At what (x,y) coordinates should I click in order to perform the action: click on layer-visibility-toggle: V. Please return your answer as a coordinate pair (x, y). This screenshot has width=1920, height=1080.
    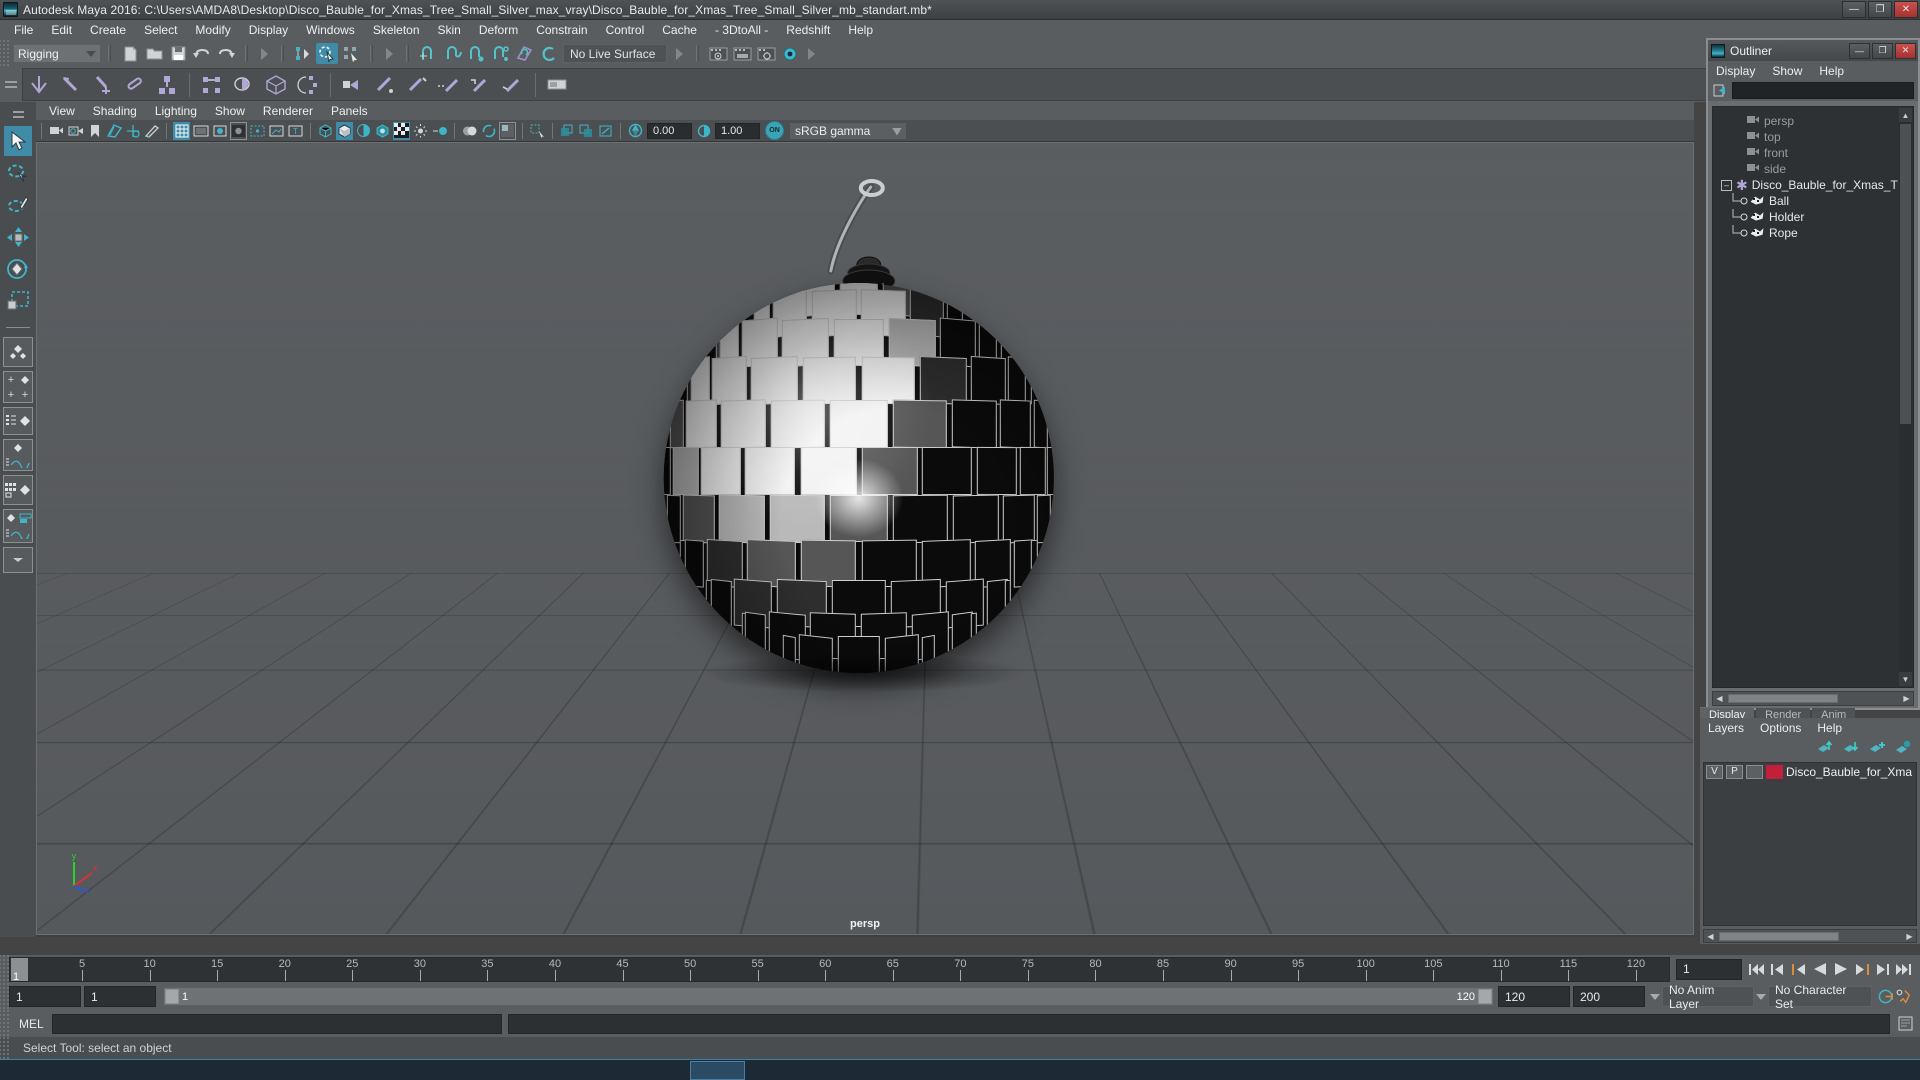
    Looking at the image, I should click on (1714, 771).